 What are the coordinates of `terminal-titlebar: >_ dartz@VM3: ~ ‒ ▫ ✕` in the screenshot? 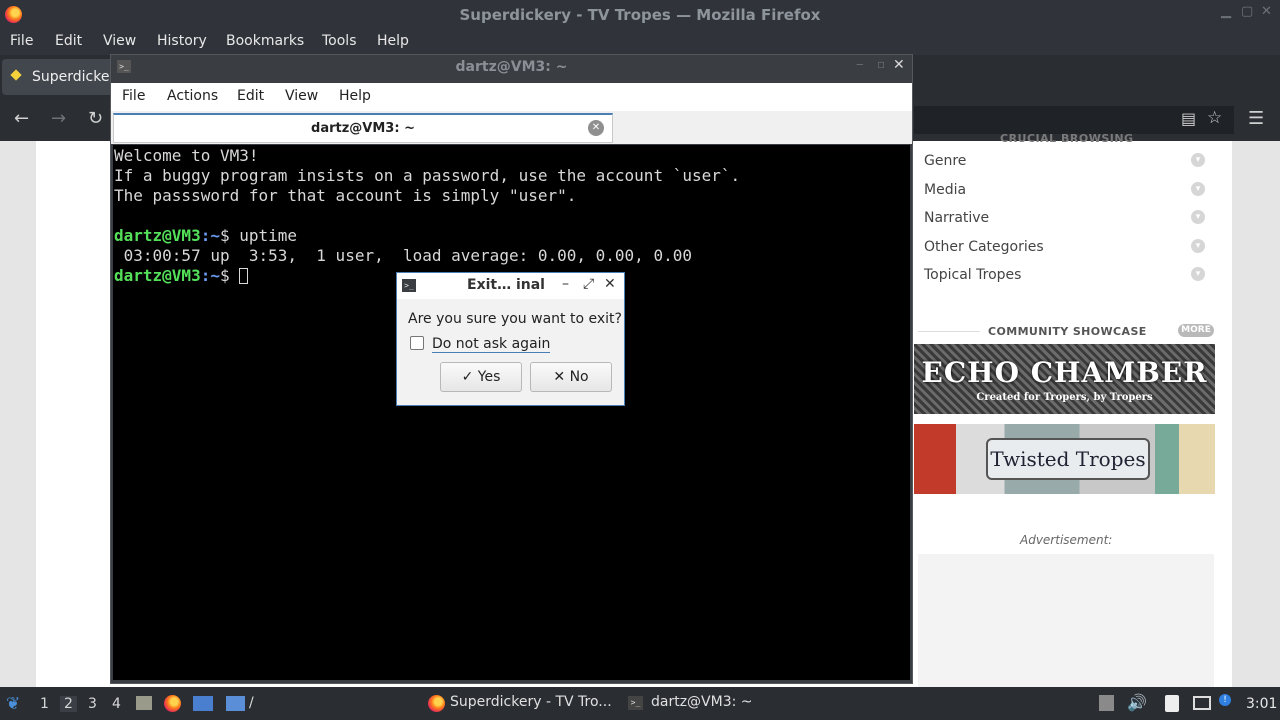 It's located at (511, 67).